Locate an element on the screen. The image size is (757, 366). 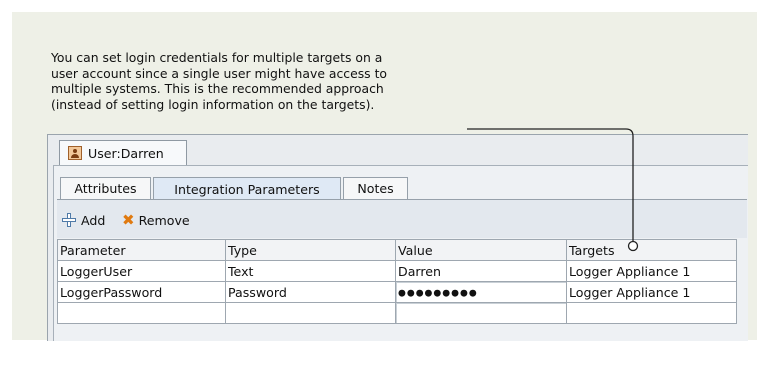
tab-label: Notes is located at coordinates (375, 188).